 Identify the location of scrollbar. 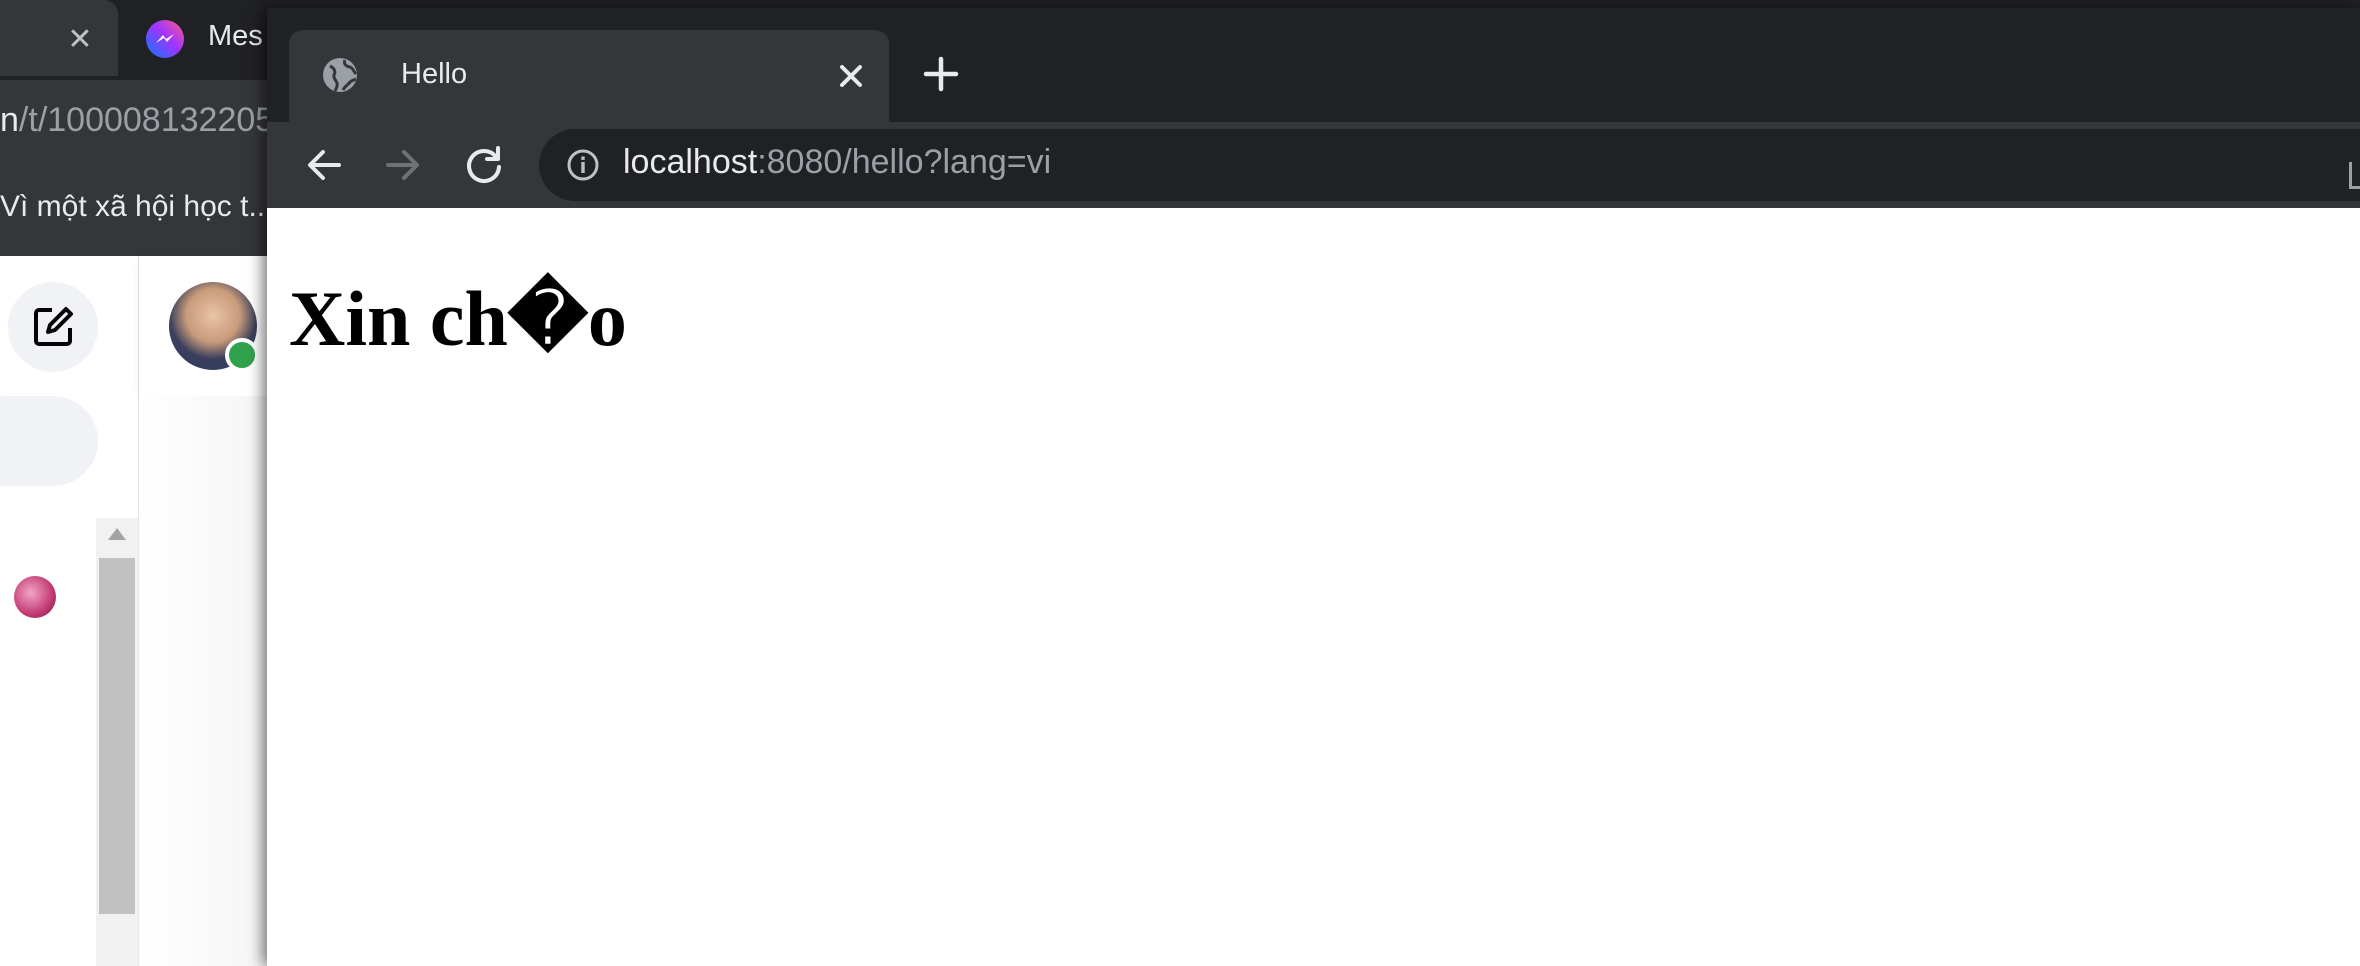
(117, 742).